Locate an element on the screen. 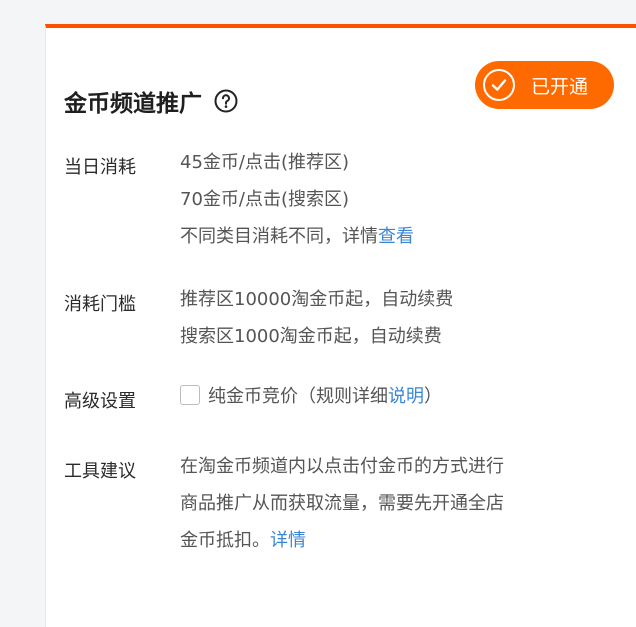 This screenshot has width=636, height=627. row-values-daily-cost: 45金币/点击(推荐区) 70金币/点击(搜索区) 不同类目消耗不同，详情查看 is located at coordinates (297, 203).